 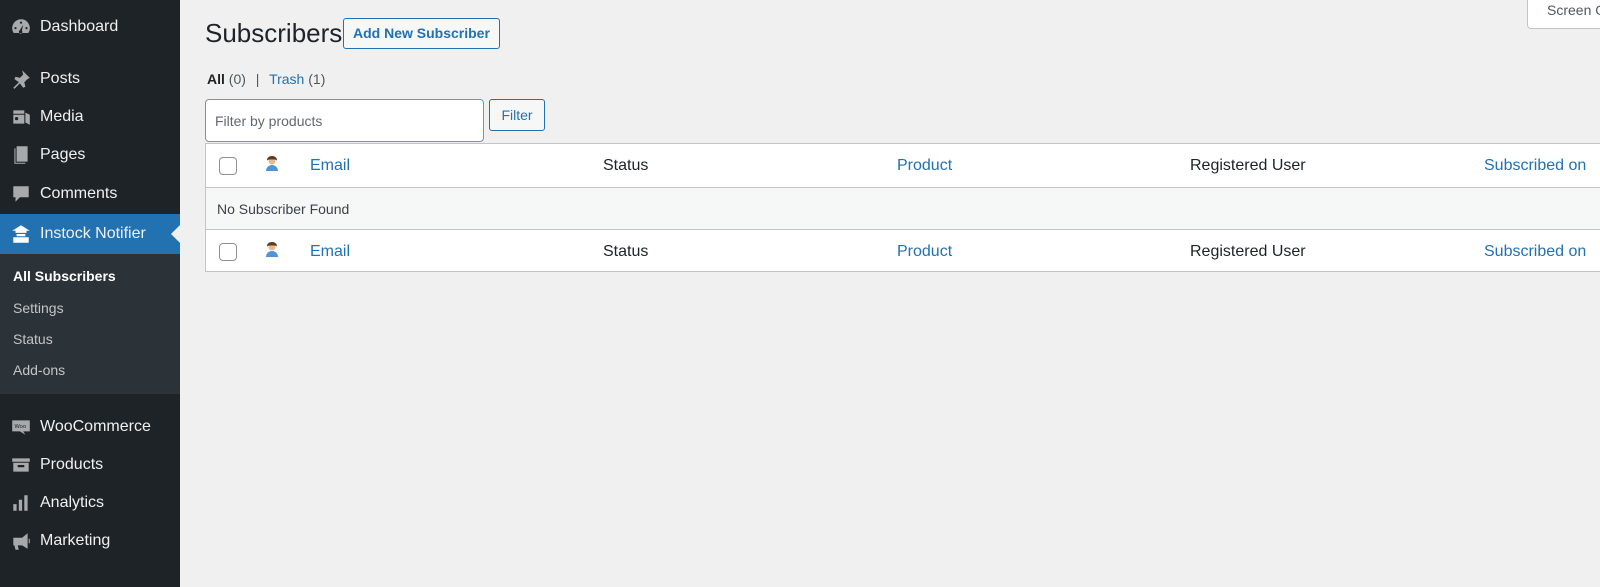 What do you see at coordinates (274, 33) in the screenshot?
I see `page-title: Subscribers` at bounding box center [274, 33].